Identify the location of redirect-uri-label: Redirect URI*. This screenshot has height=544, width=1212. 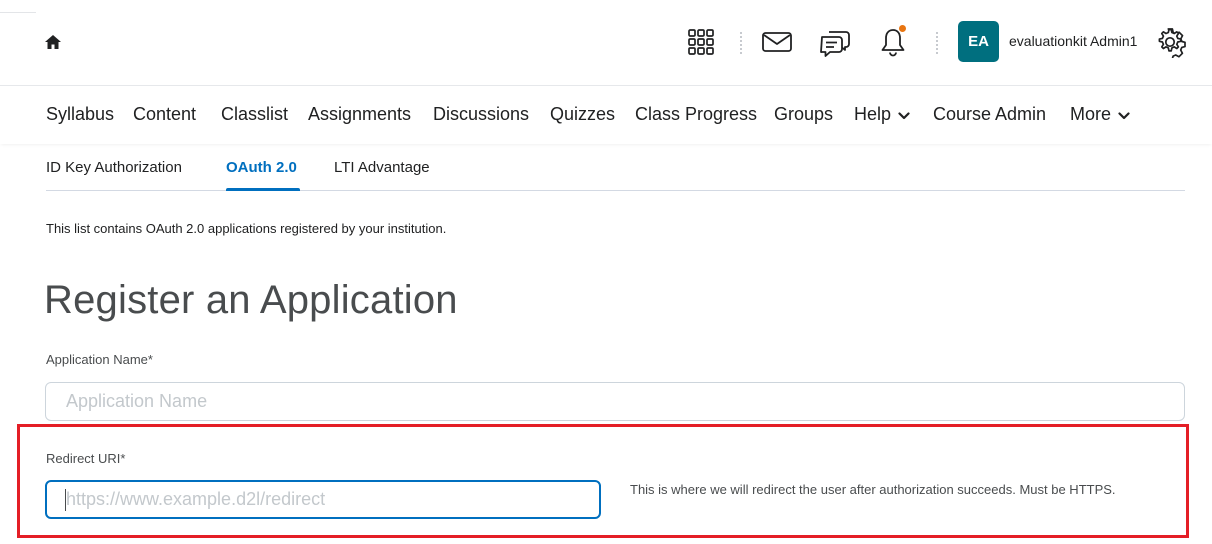
(86, 458).